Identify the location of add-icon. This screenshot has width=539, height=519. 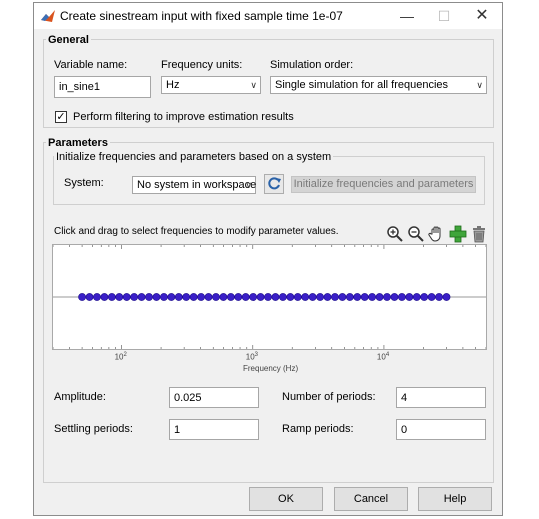
(458, 234).